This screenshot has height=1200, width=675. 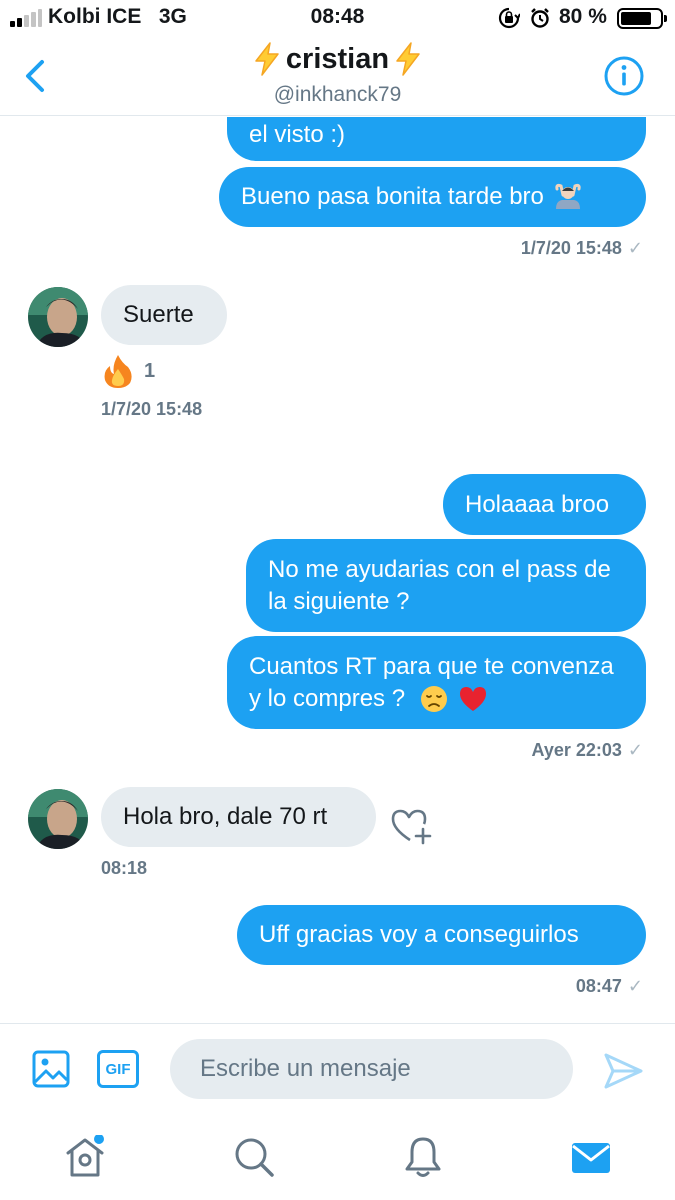 What do you see at coordinates (51, 1069) in the screenshot?
I see `image-icon` at bounding box center [51, 1069].